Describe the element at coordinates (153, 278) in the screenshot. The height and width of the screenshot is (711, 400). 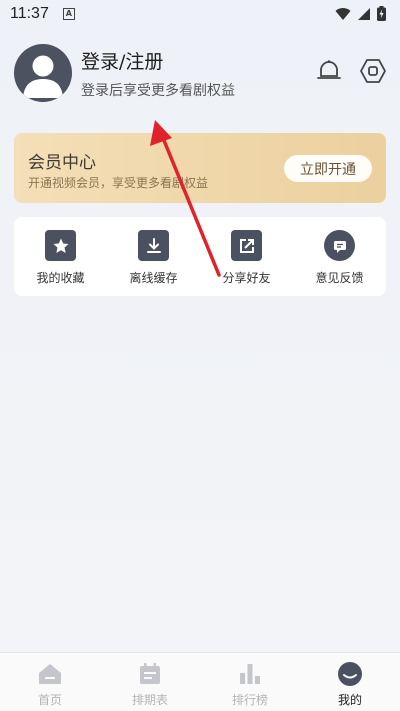
I see `offline-cache-label: 离线缓存` at that location.